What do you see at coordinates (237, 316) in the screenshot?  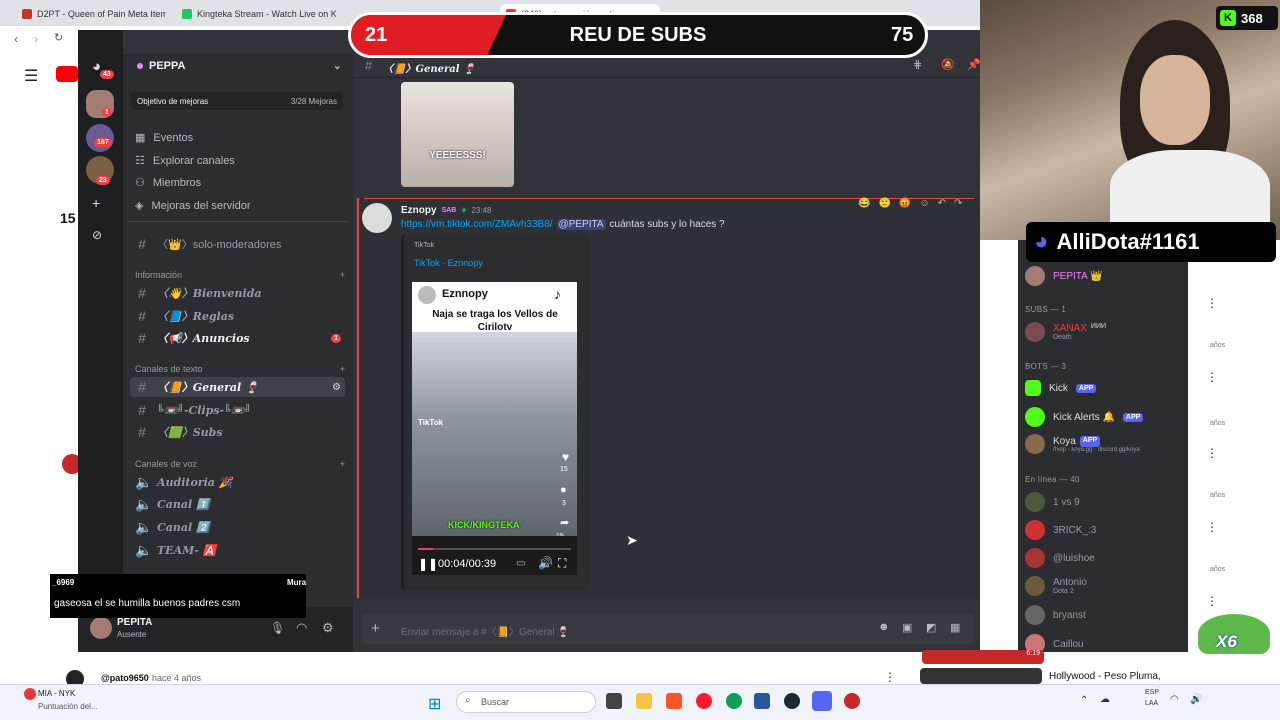 I see `channel-reglas: # 〈📘〉Reglas` at bounding box center [237, 316].